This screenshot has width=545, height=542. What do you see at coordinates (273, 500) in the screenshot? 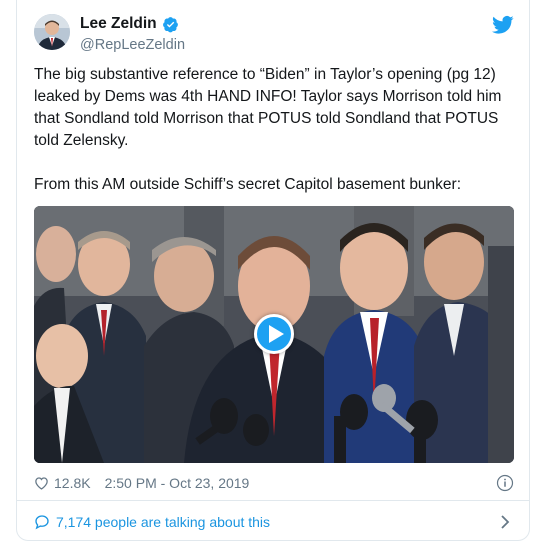
I see `divider` at bounding box center [273, 500].